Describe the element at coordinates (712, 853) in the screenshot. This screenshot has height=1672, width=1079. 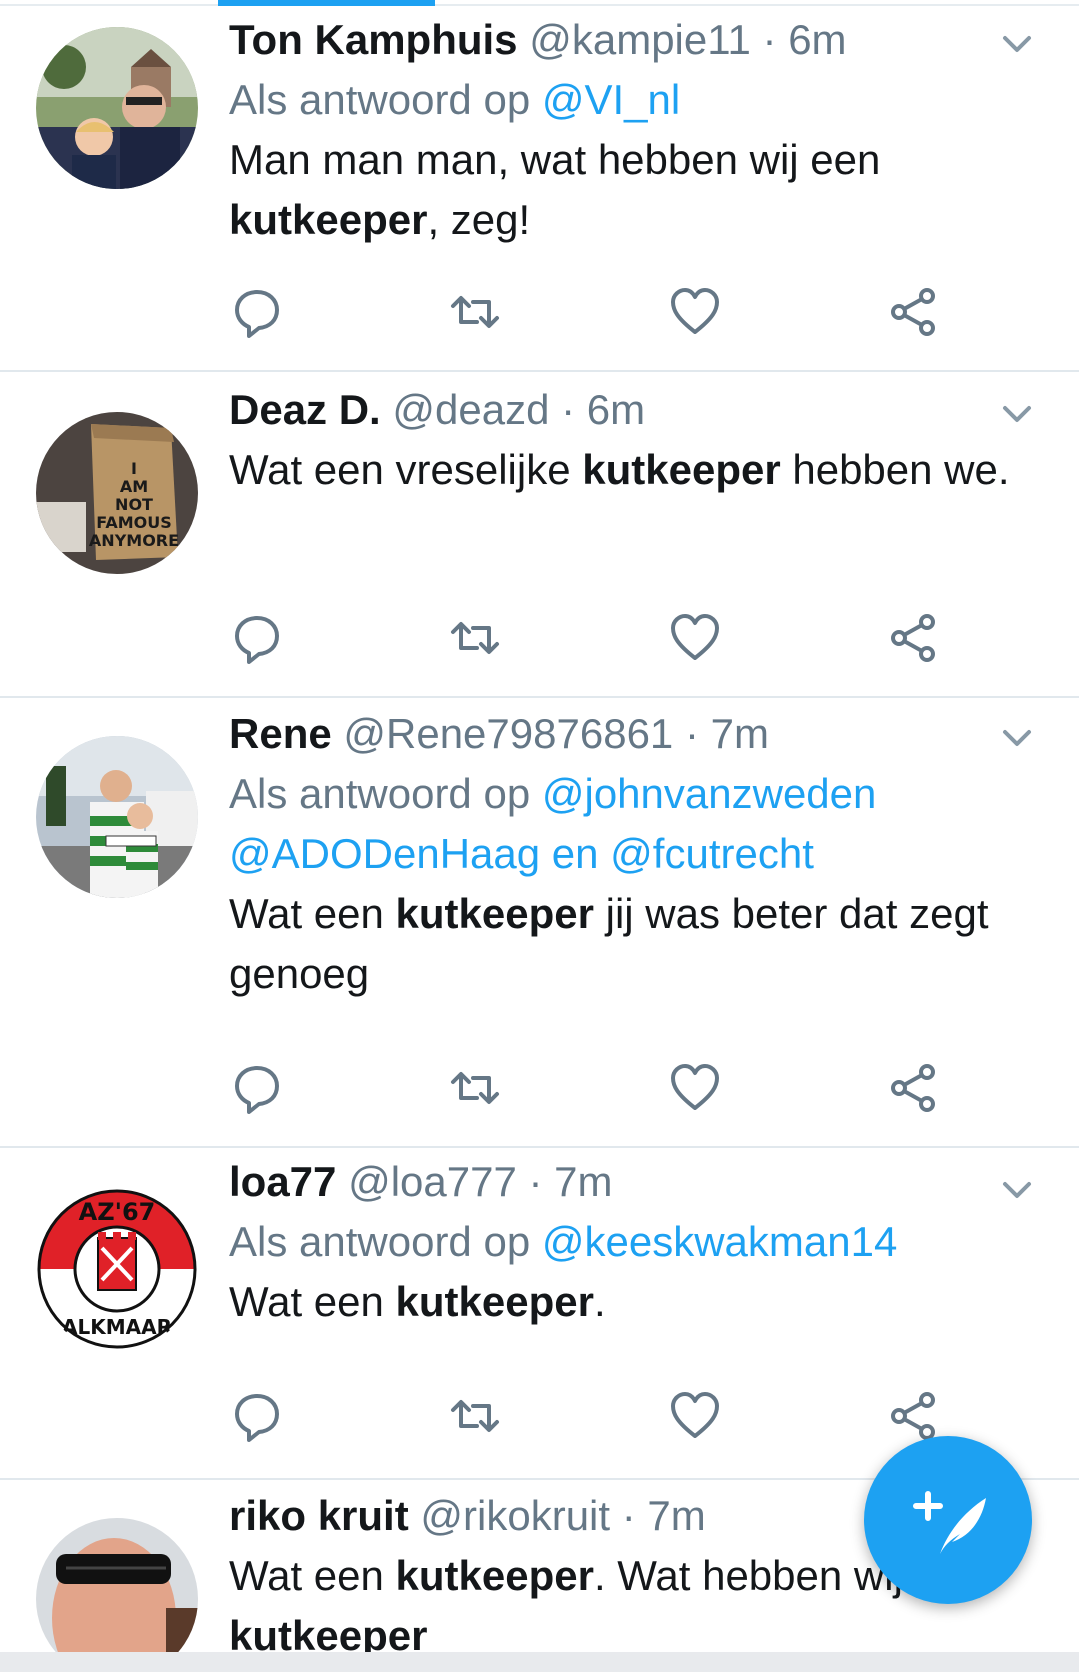
I see `mention-link: @fcutrecht` at that location.